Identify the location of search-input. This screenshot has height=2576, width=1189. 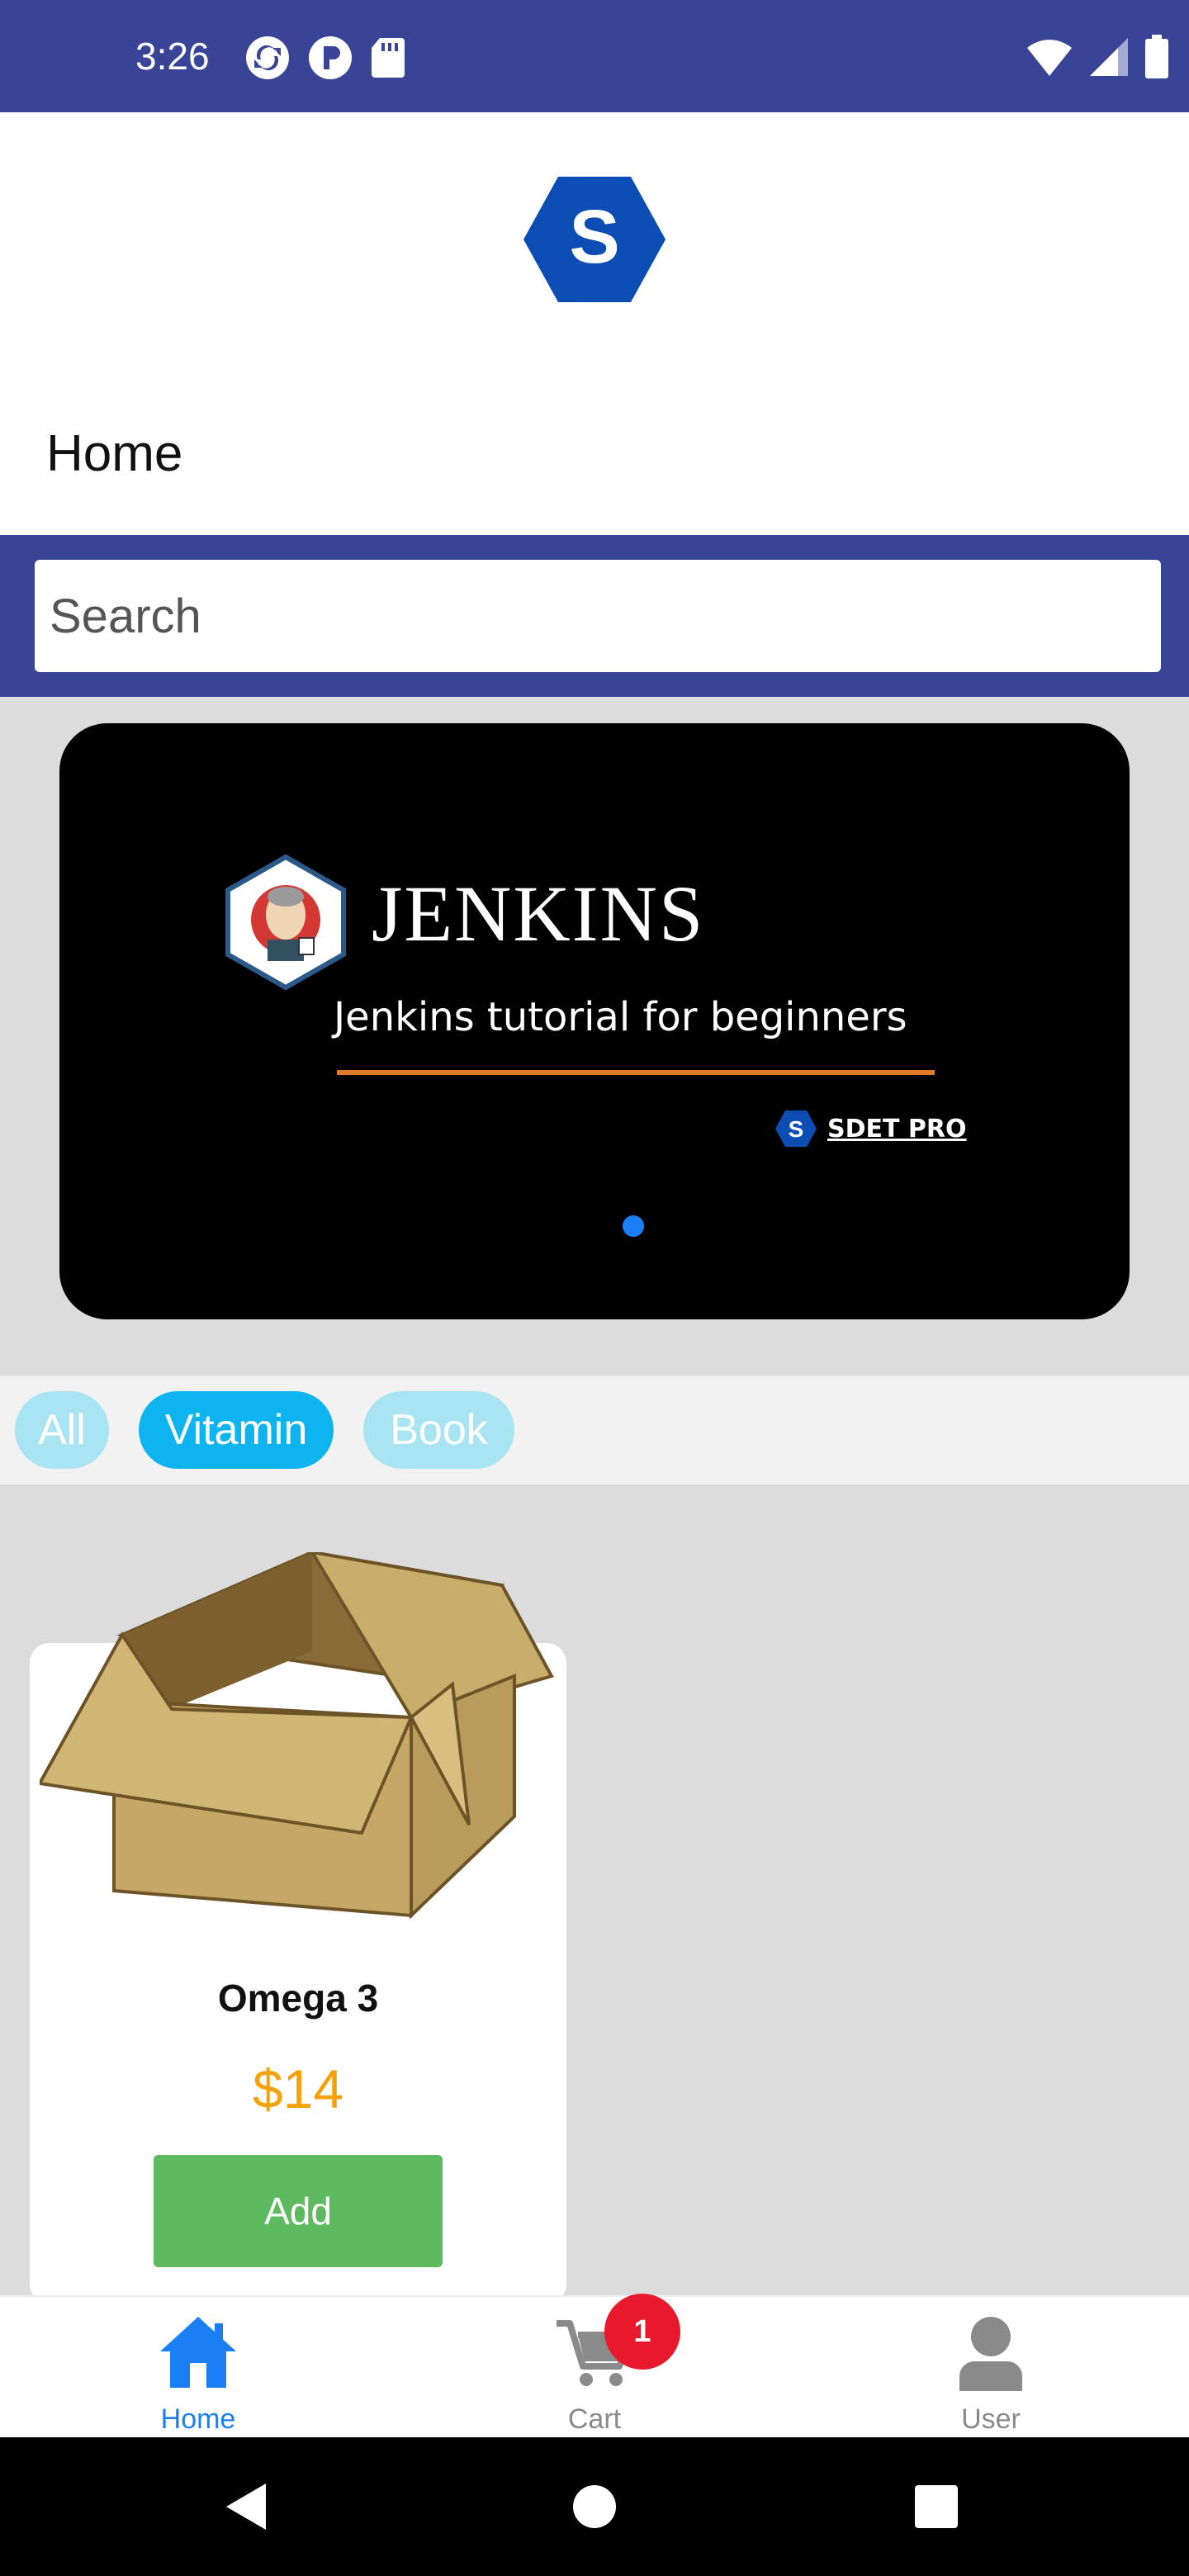
(598, 616).